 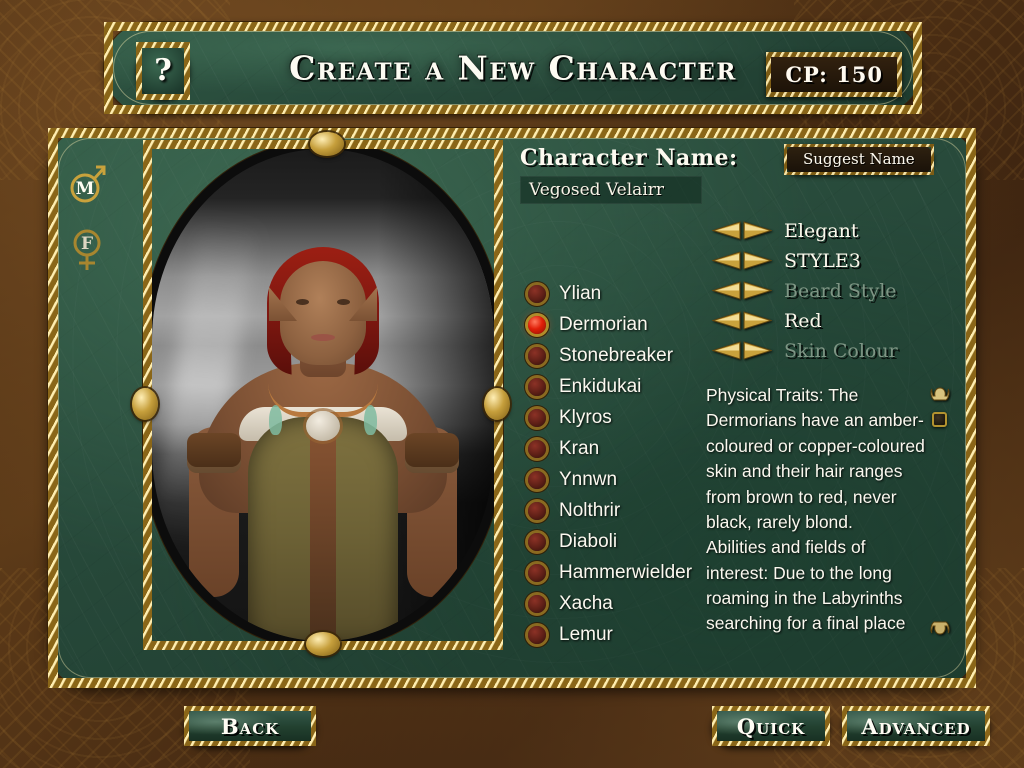 I want to click on character-name-value: Vegosed Velairr, so click(x=597, y=190).